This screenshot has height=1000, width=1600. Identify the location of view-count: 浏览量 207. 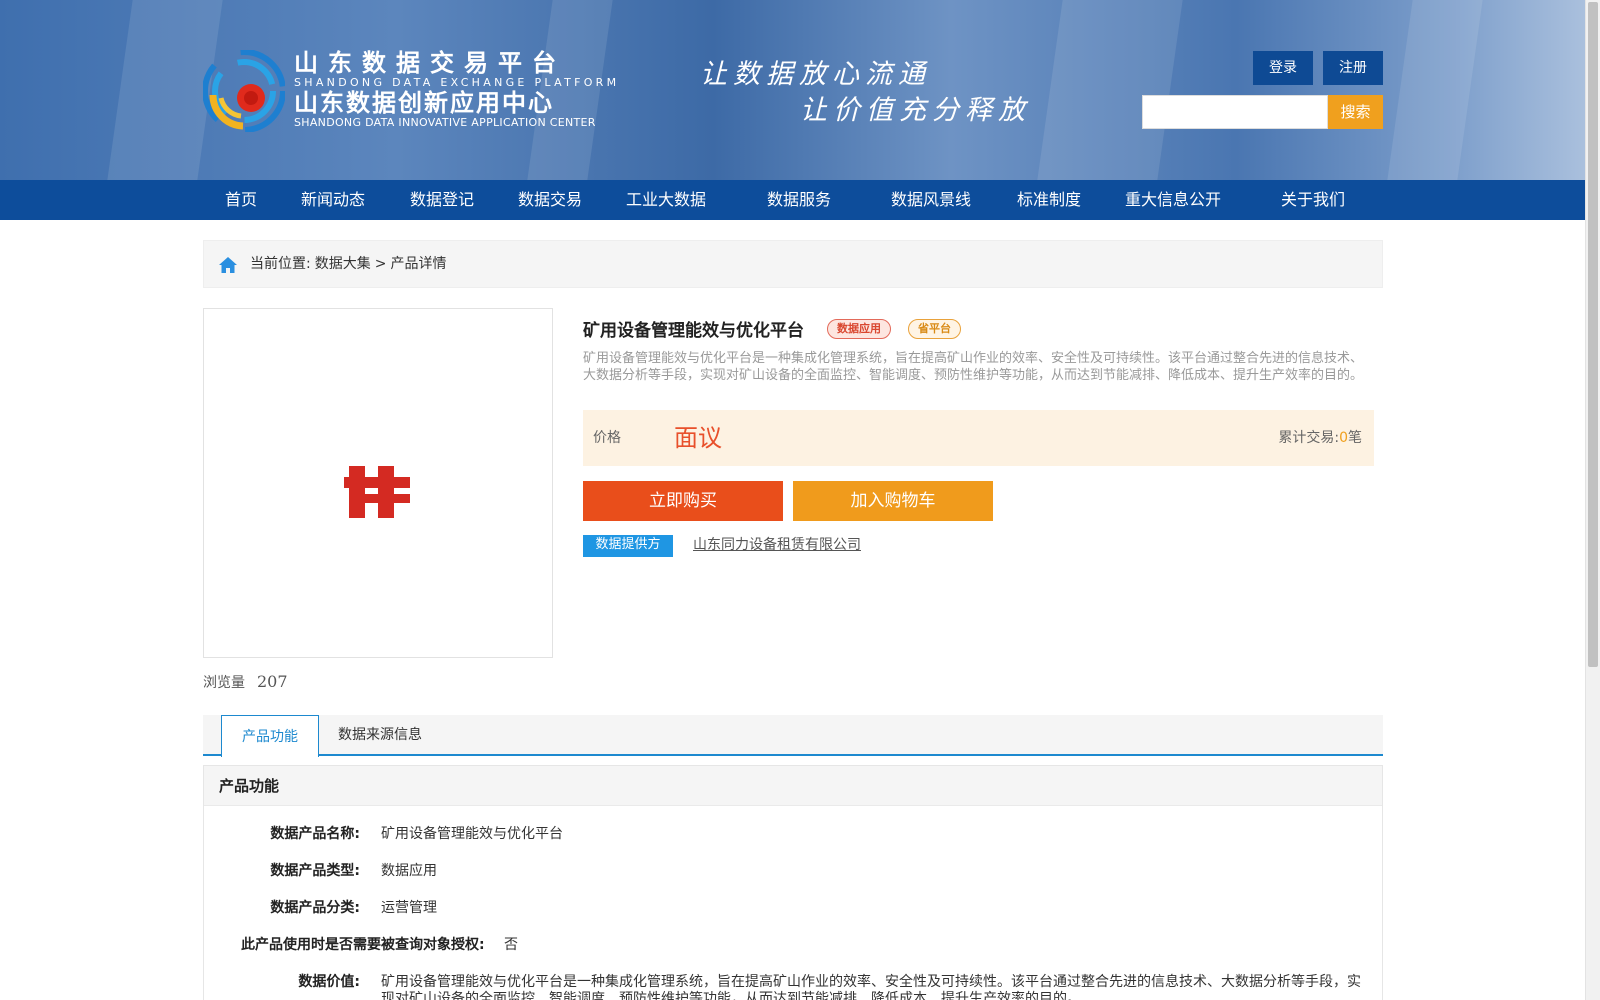
(245, 682).